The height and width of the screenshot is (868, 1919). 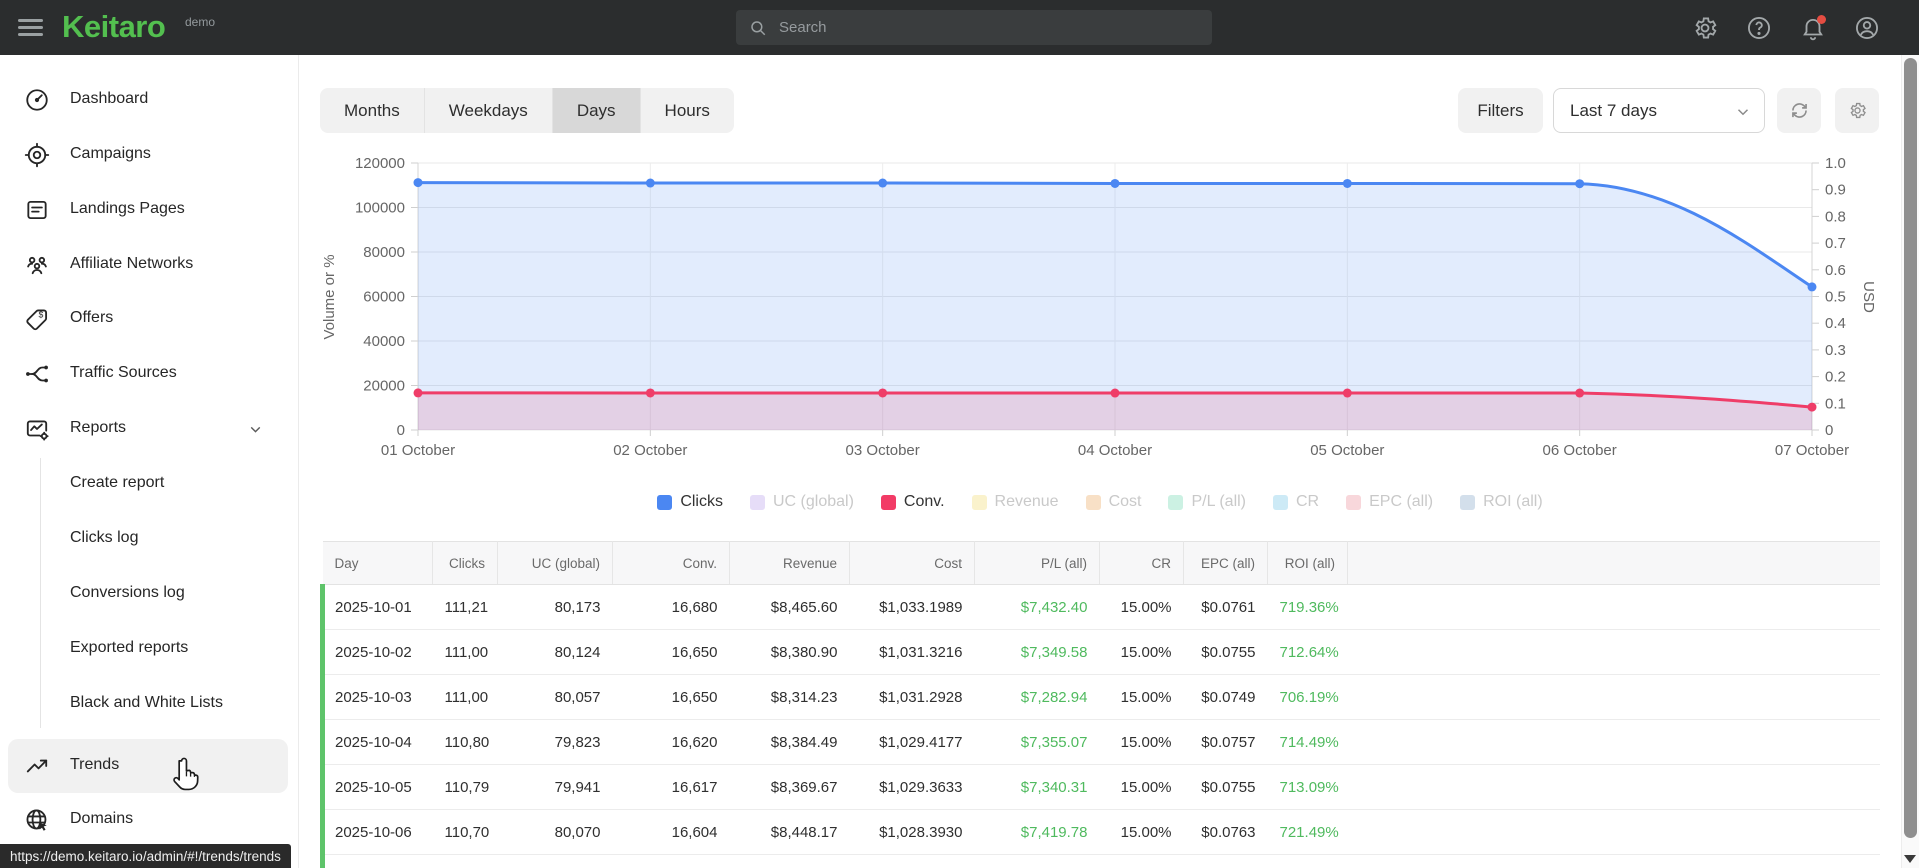 I want to click on svg-text: 0.9, so click(x=1835, y=190).